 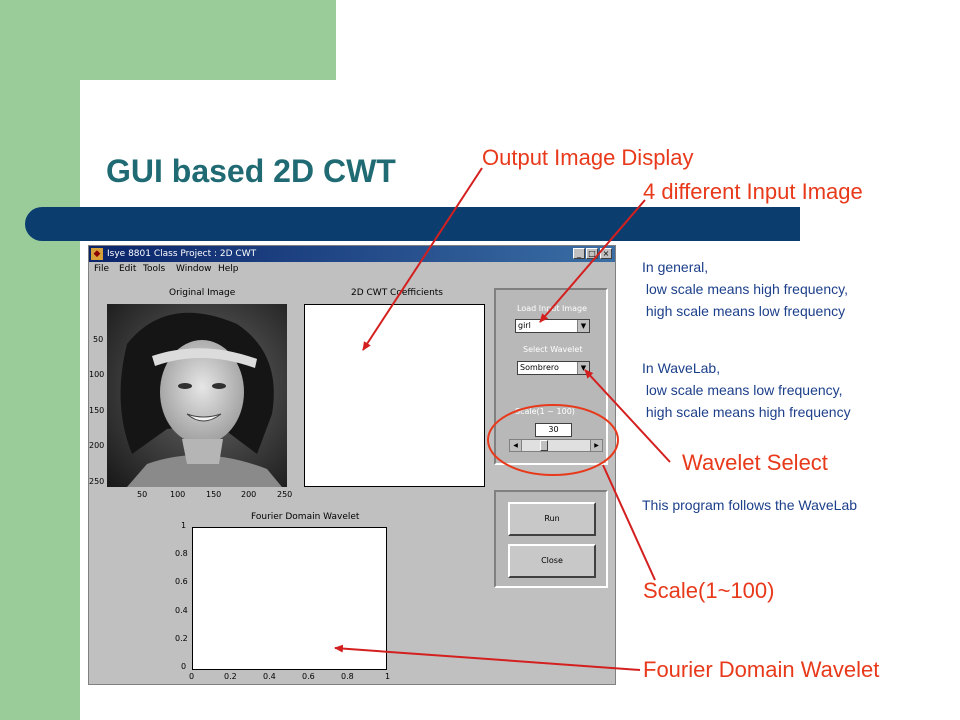 I want to click on fourier-x-tick: 0.6, so click(x=308, y=676).